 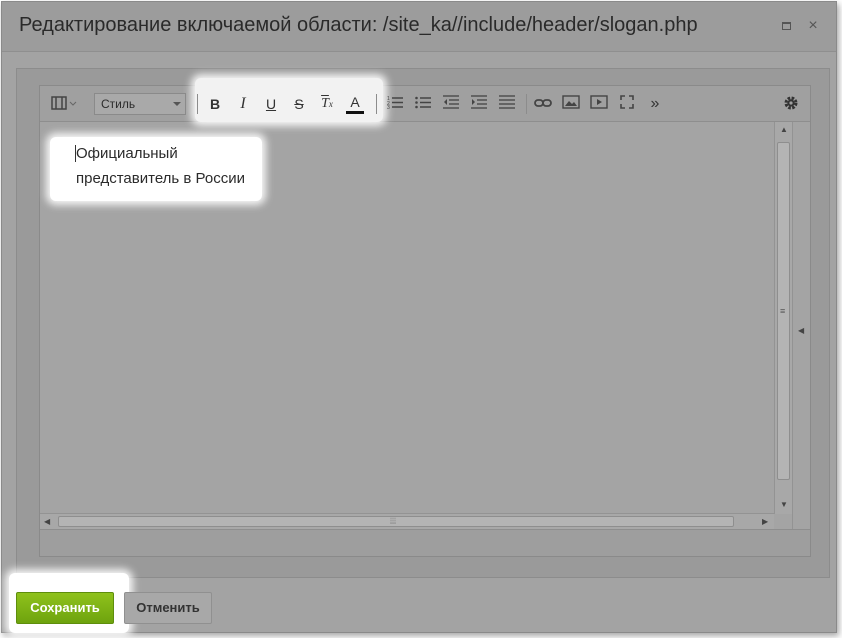 I want to click on vertical-scroll-thumb: ≡, so click(x=783, y=311).